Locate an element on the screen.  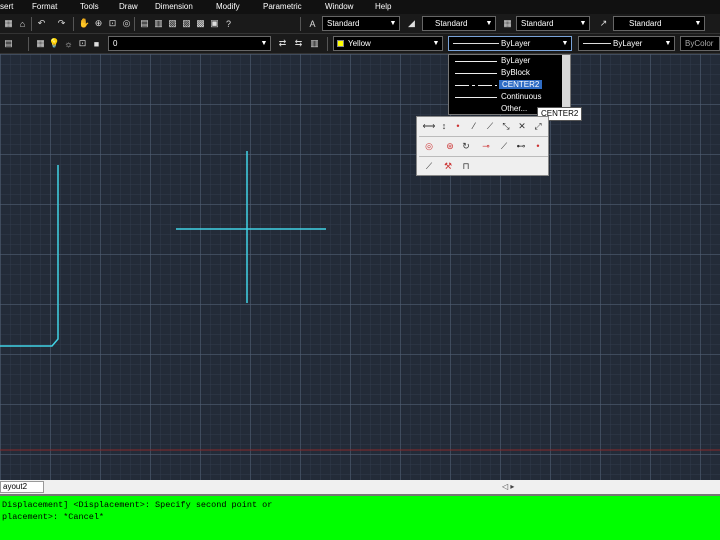
linetype-option-center2: CENTER2 is located at coordinates (509, 85).